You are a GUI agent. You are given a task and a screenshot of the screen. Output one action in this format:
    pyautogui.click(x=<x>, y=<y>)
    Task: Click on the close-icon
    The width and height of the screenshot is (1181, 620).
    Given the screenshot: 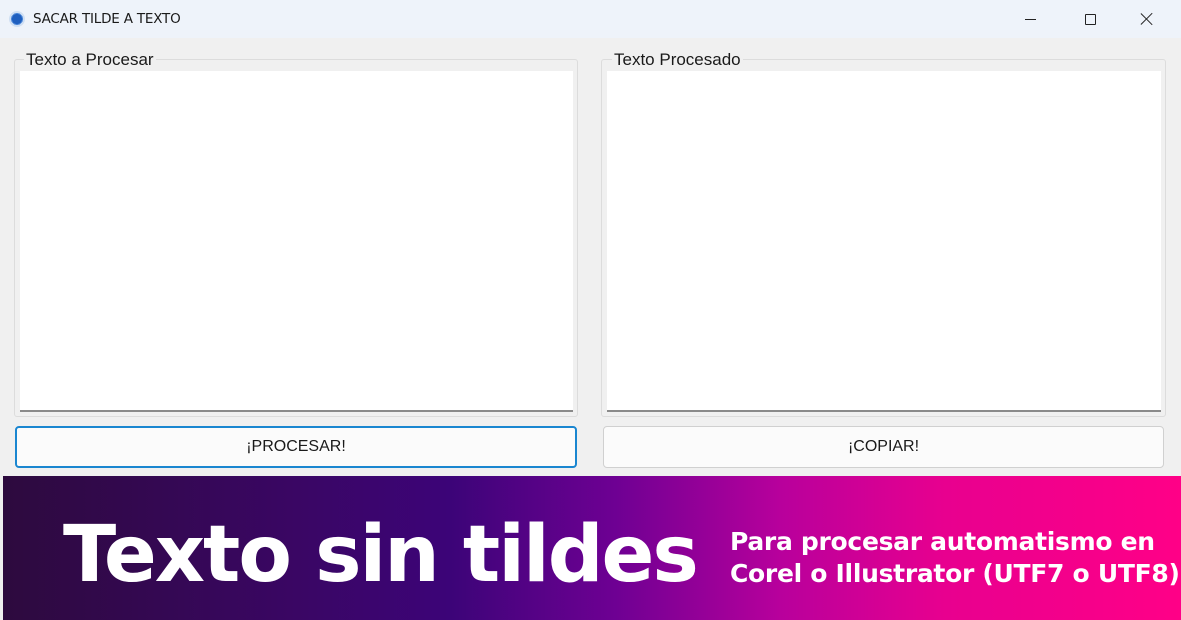 What is the action you would take?
    pyautogui.click(x=1147, y=19)
    